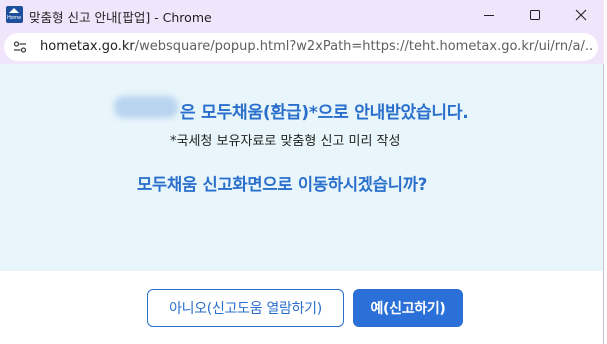  What do you see at coordinates (87, 46) in the screenshot?
I see `url-domain: hometax.go.kr` at bounding box center [87, 46].